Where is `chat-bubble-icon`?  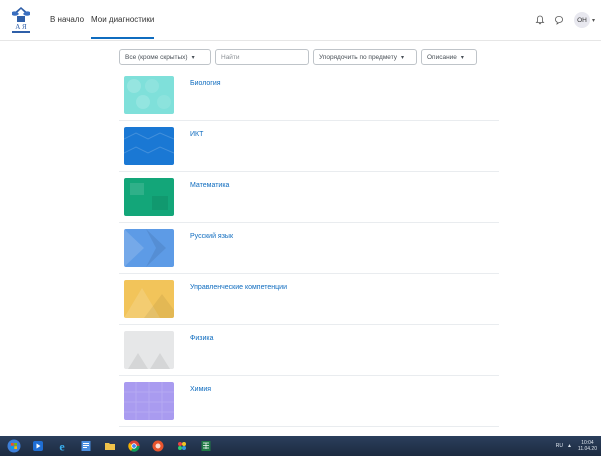
chat-bubble-icon is located at coordinates (559, 20).